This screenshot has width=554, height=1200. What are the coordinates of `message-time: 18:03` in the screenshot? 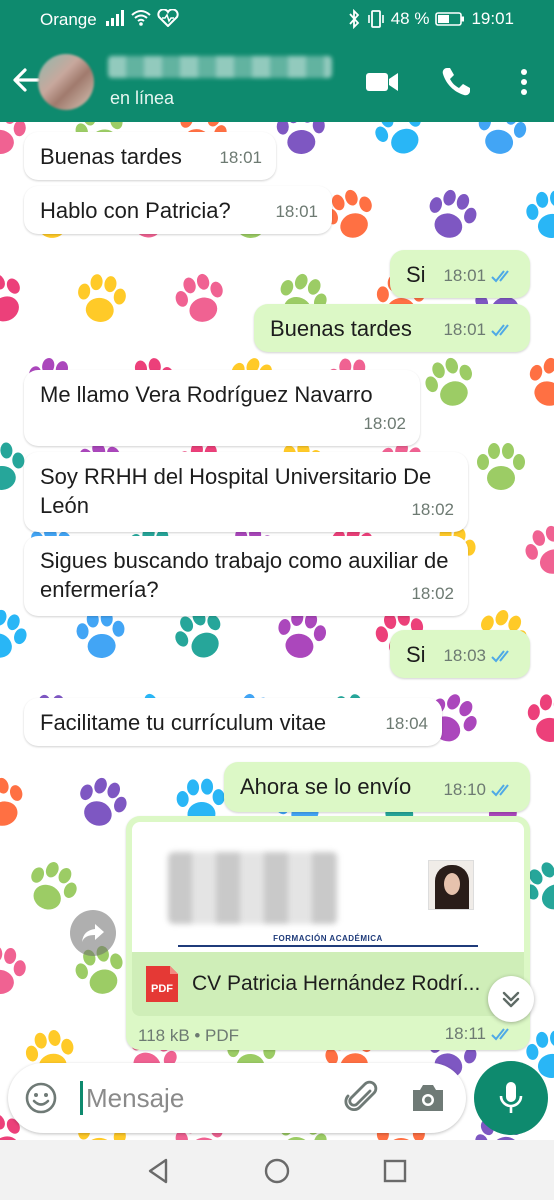 It's located at (464, 655).